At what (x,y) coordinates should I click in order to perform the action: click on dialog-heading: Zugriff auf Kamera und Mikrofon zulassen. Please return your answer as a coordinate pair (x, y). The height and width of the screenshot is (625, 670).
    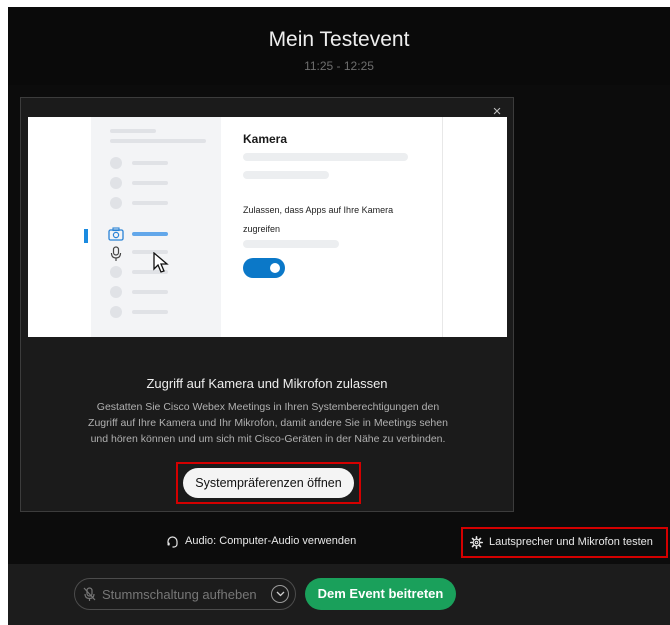
    Looking at the image, I should click on (267, 383).